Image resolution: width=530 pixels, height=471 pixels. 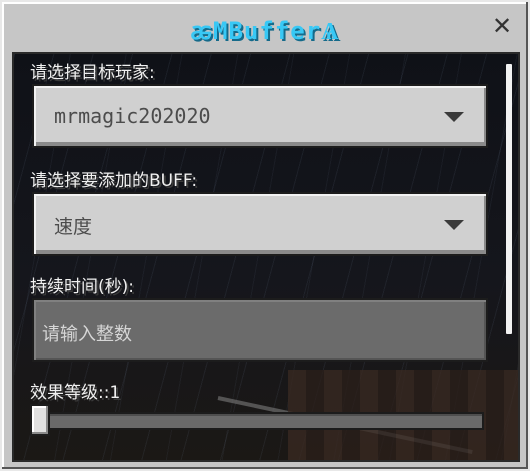 I want to click on player-dropdown: mrmagic202020, so click(x=260, y=116).